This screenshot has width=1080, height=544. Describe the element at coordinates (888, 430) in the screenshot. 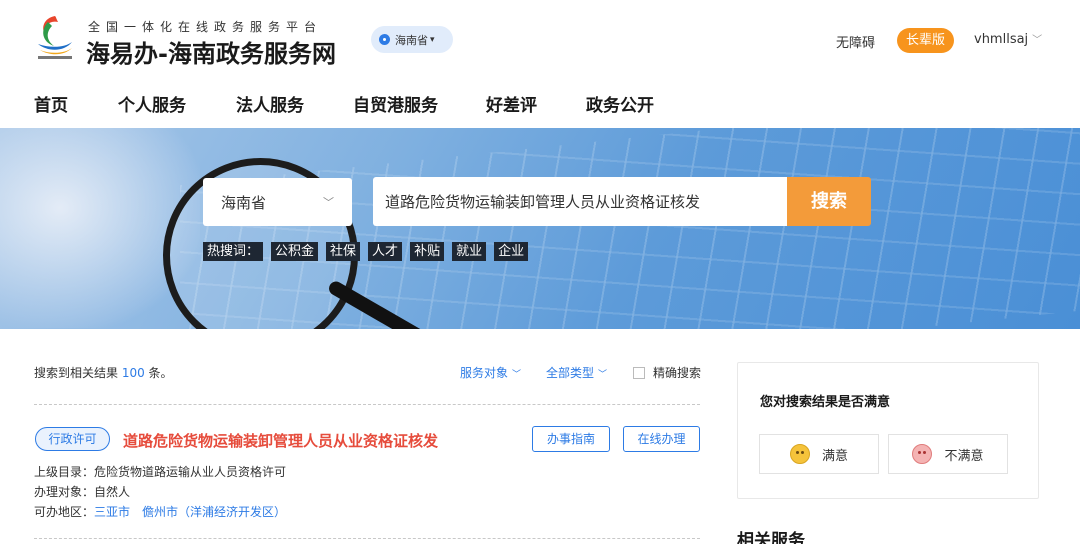

I see `satisfaction-card: 您对搜索结果是否满意 满意 不满意` at that location.